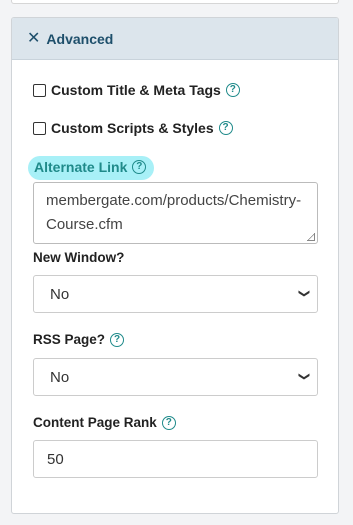 The width and height of the screenshot is (353, 525). Describe the element at coordinates (39, 128) in the screenshot. I see `custom-scripts-styles-checkbox` at that location.